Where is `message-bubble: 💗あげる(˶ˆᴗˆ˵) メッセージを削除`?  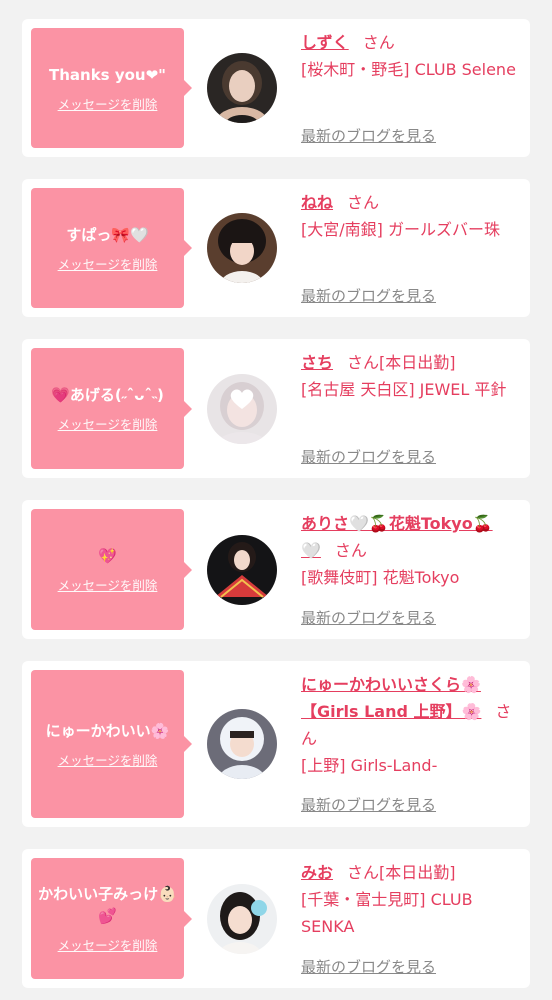
message-bubble: 💗あげる(˶ˆᴗˆ˵) メッセージを削除 is located at coordinates (111, 408).